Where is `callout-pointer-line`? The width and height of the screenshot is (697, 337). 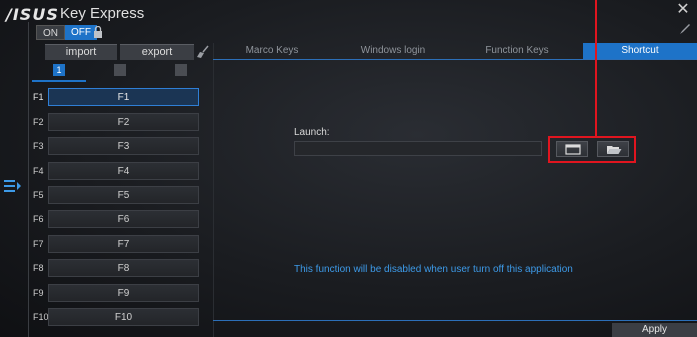
callout-pointer-line is located at coordinates (596, 68).